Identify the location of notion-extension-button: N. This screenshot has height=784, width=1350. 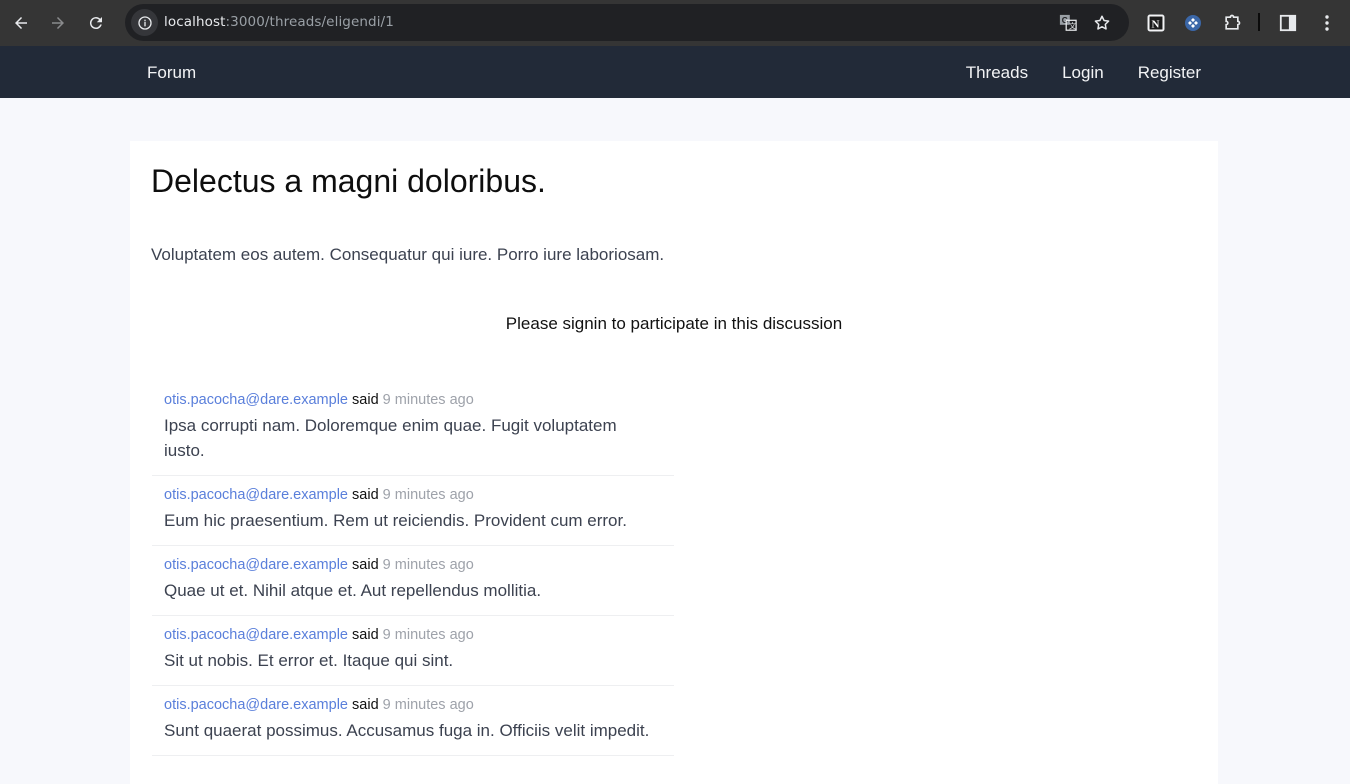
(1156, 23).